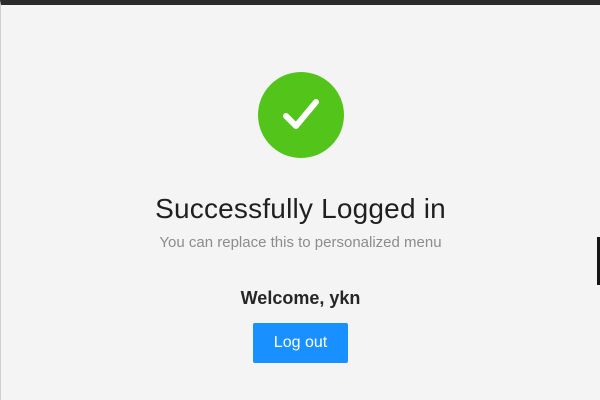 The image size is (600, 400). I want to click on check-circle-icon, so click(300, 115).